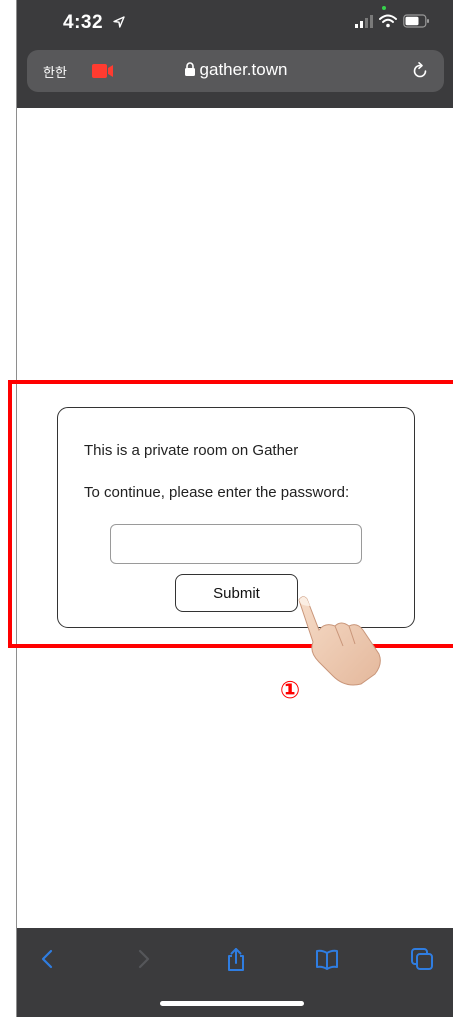  What do you see at coordinates (119, 22) in the screenshot?
I see `location-arrow-icon` at bounding box center [119, 22].